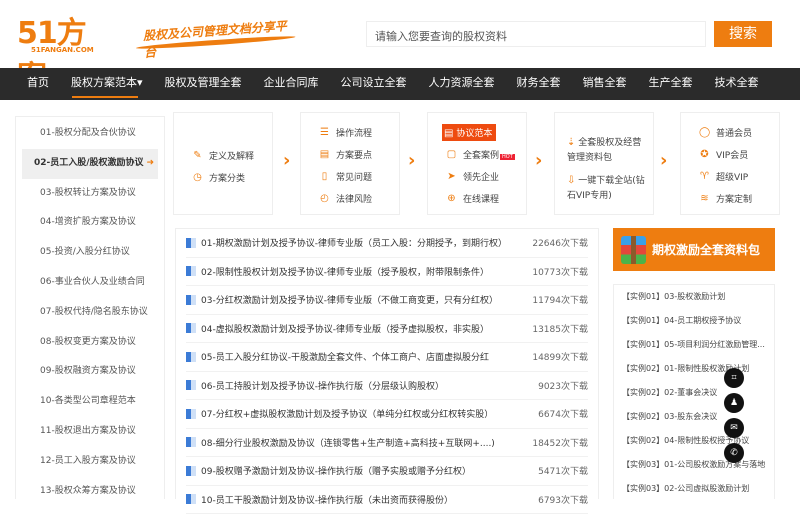 The width and height of the screenshot is (800, 514). What do you see at coordinates (345, 154) in the screenshot?
I see `link-key-points: ▤方案要点` at bounding box center [345, 154].